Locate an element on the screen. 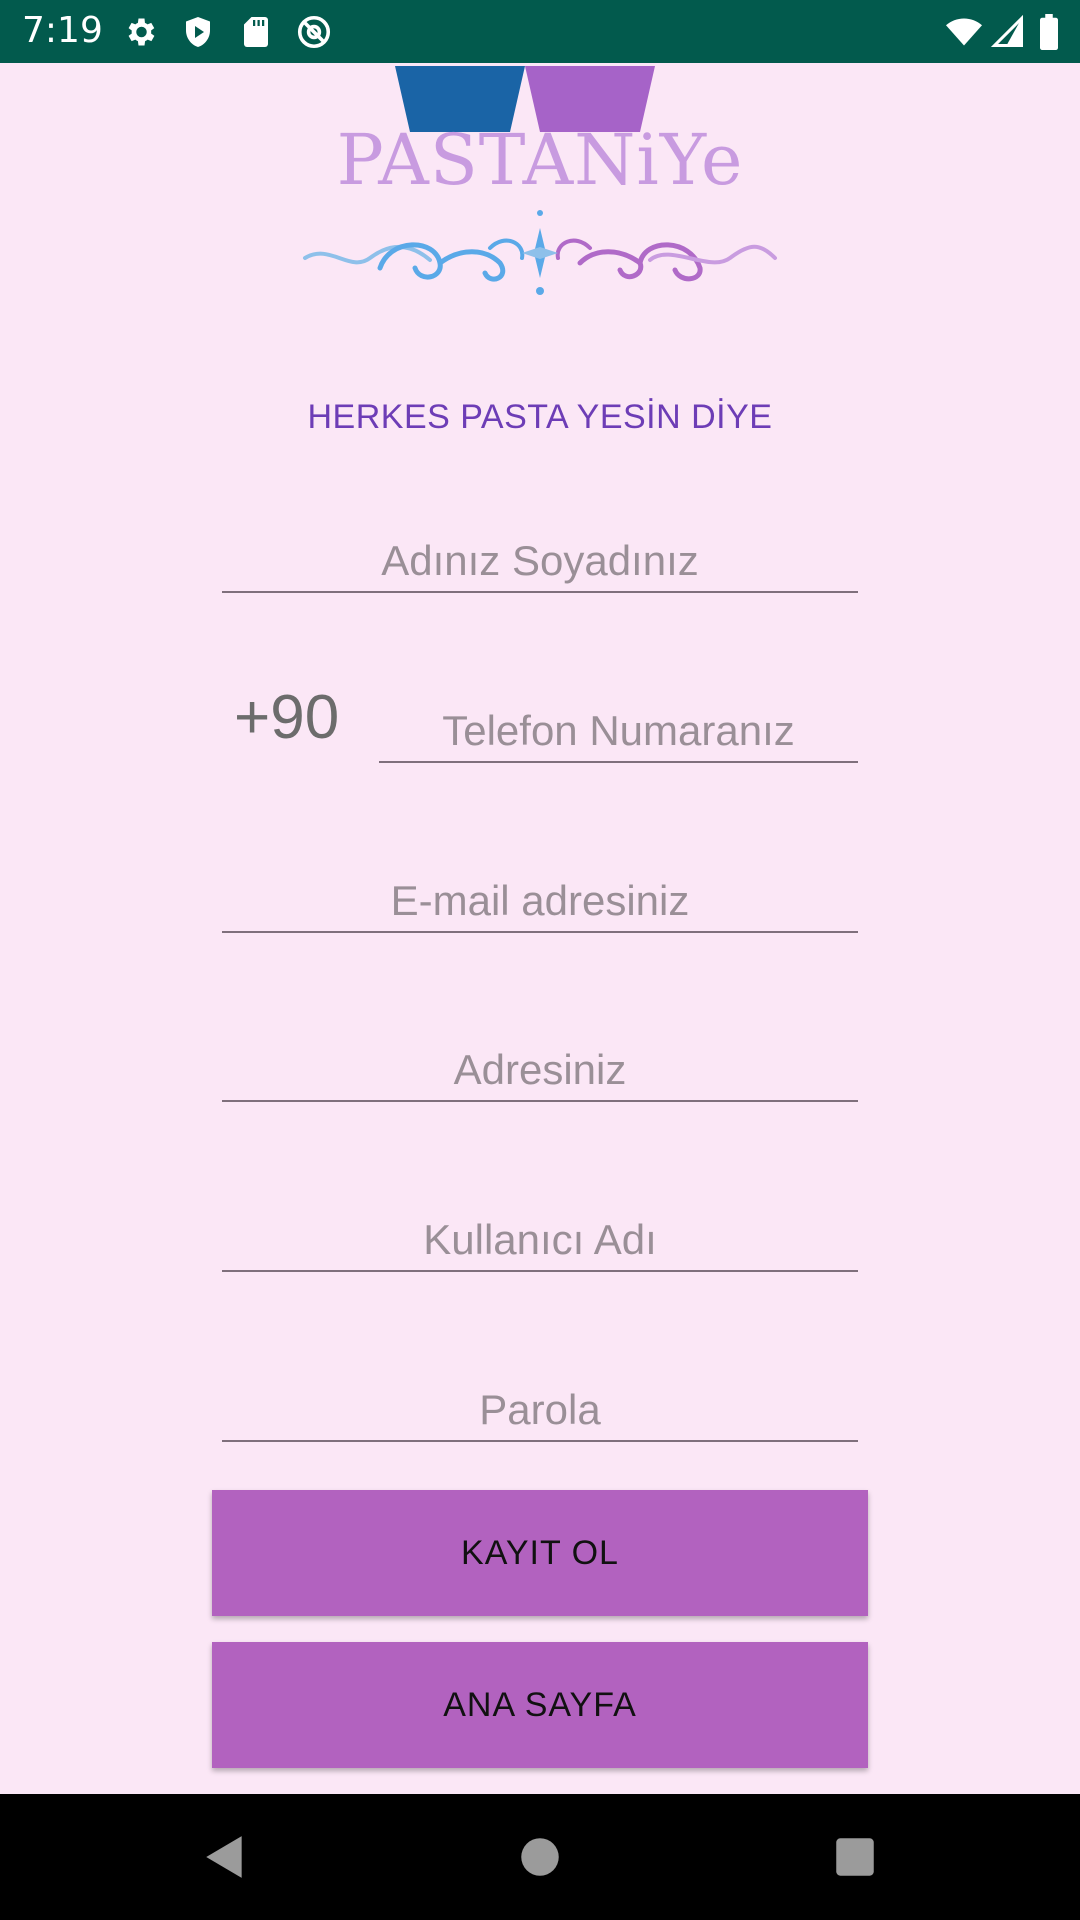  password-field is located at coordinates (540, 1411).